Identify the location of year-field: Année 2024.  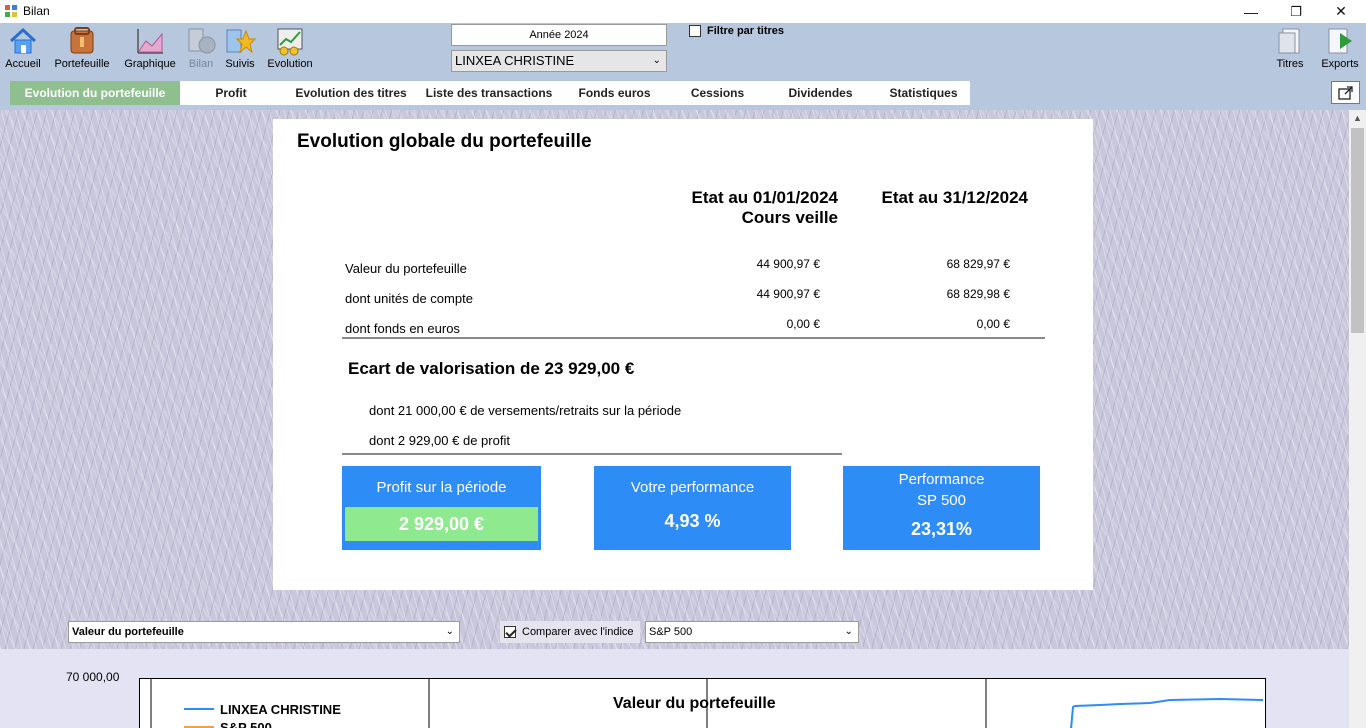
(559, 35).